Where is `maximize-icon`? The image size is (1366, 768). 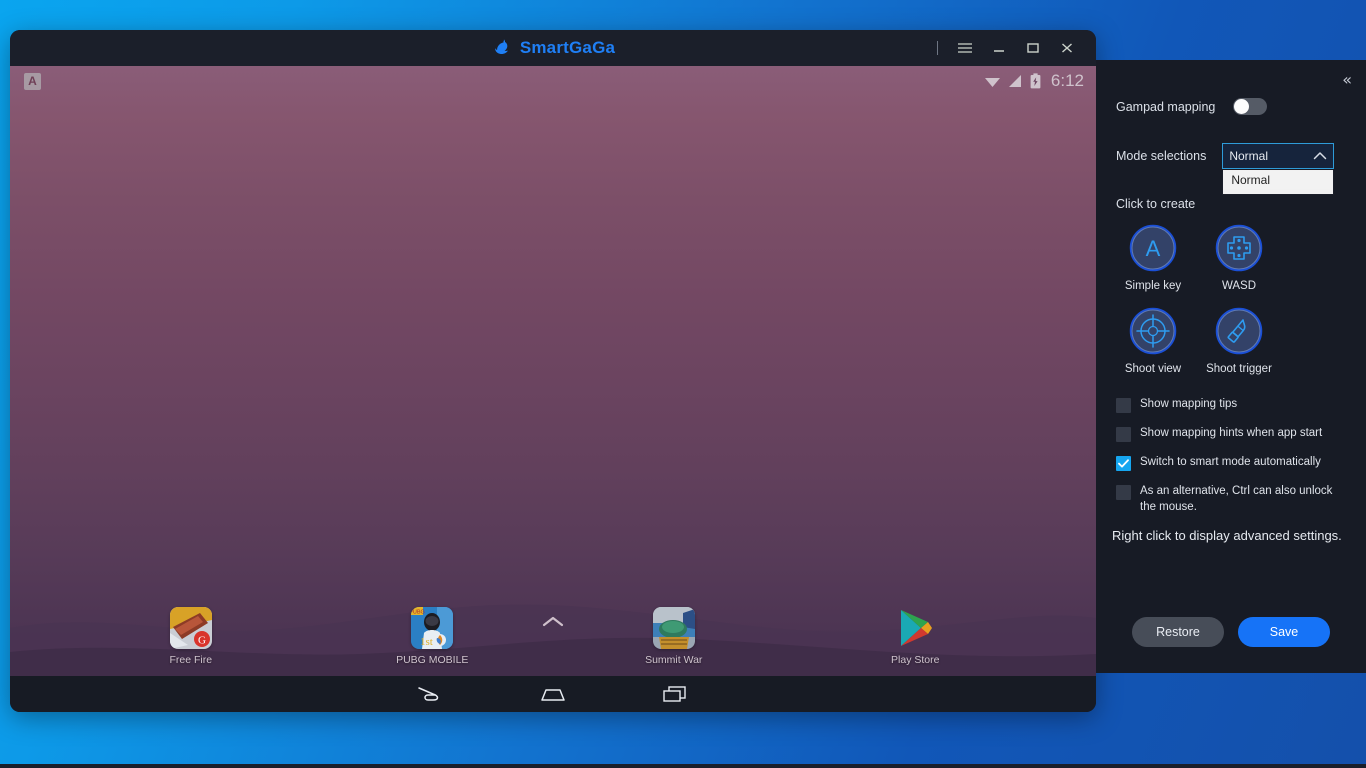
maximize-icon is located at coordinates (1033, 48).